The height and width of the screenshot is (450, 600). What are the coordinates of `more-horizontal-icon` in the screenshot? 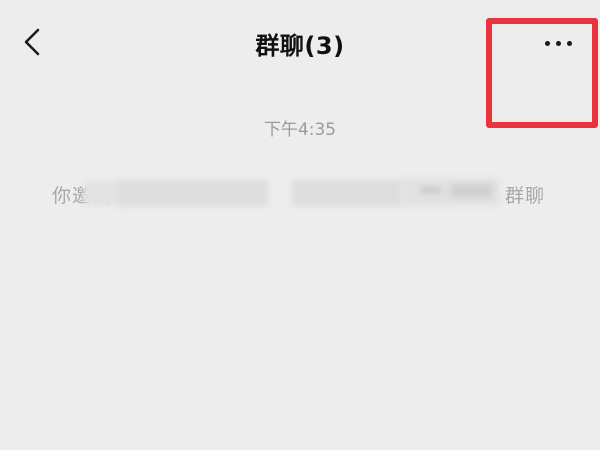 It's located at (547, 43).